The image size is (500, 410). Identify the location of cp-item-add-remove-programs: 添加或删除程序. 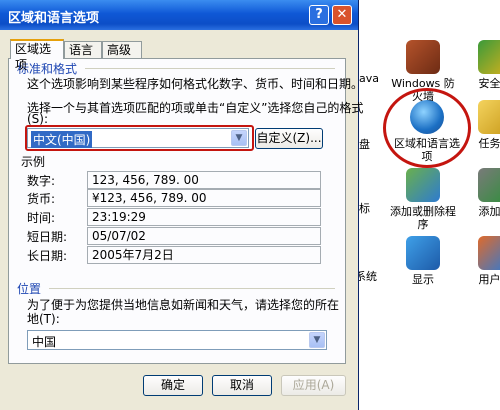
(423, 199).